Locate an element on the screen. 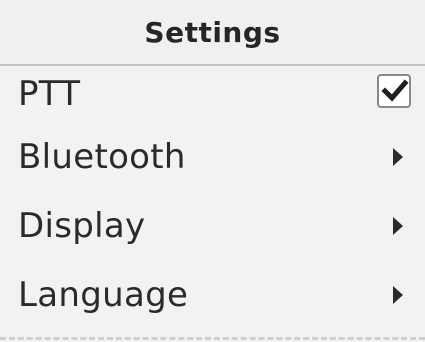 This screenshot has width=425, height=342. ptt-checkbox is located at coordinates (394, 91).